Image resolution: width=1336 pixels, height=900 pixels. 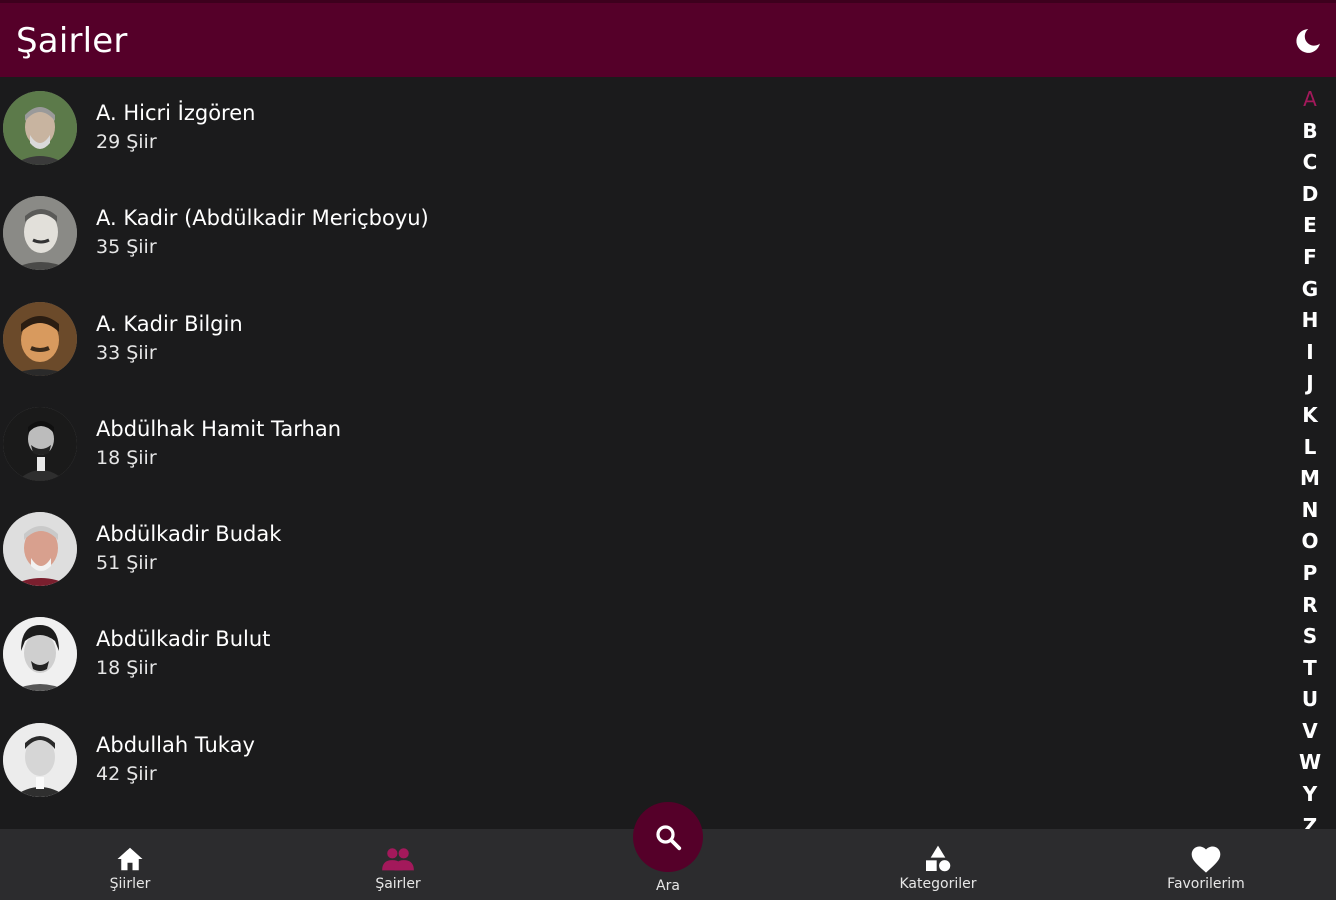 What do you see at coordinates (1309, 353) in the screenshot?
I see `alphabet-letter: I` at bounding box center [1309, 353].